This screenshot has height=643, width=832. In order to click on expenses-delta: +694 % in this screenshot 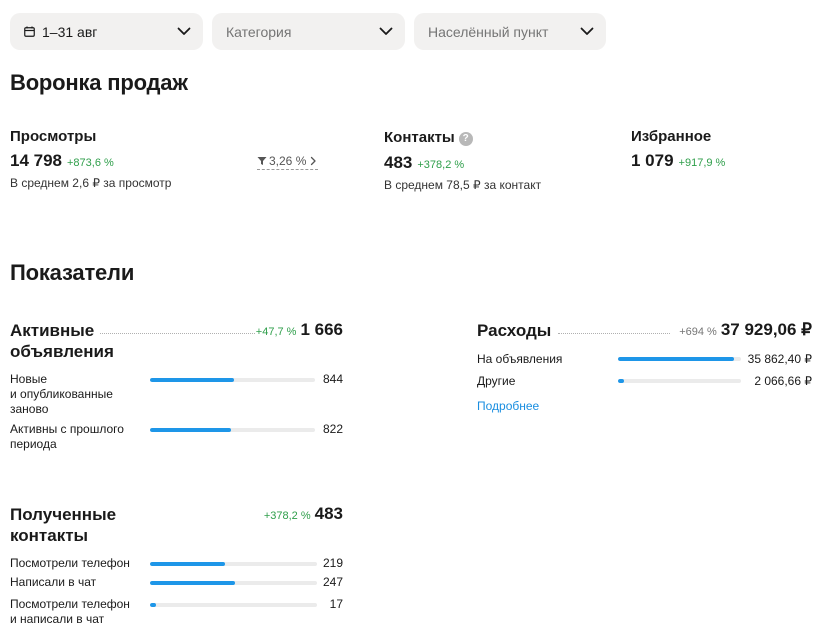, I will do `click(698, 332)`.